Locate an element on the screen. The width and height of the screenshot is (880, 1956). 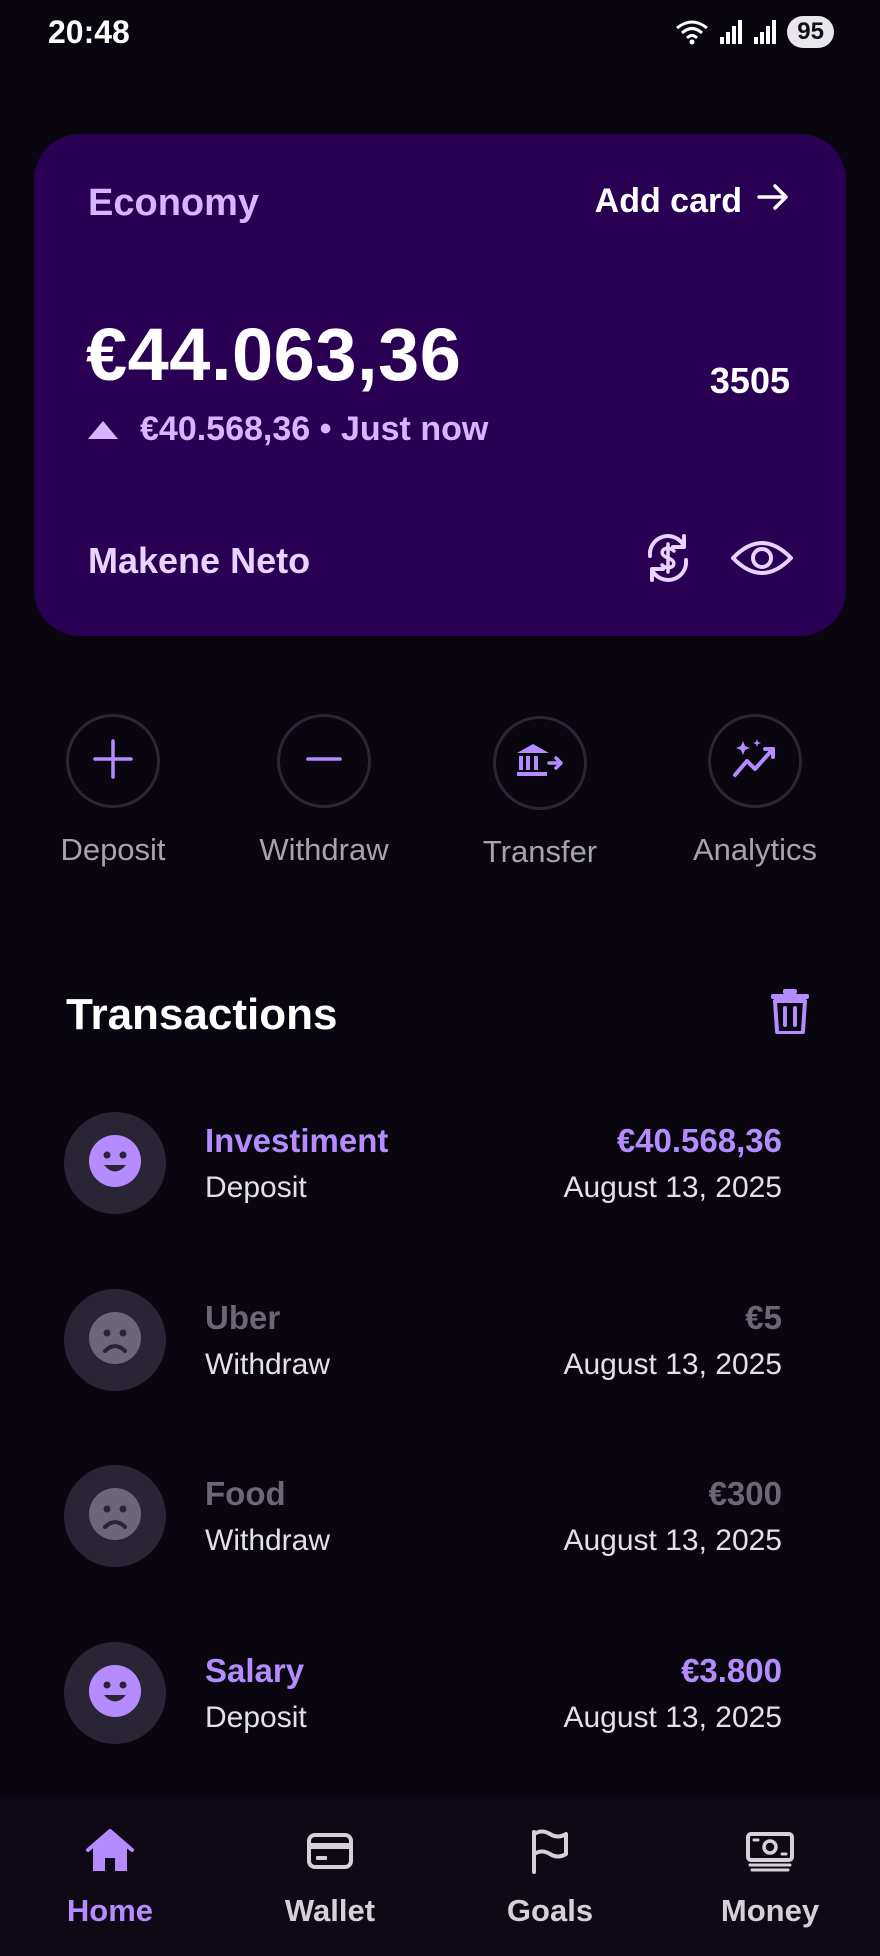
card-title: Economy is located at coordinates (174, 203).